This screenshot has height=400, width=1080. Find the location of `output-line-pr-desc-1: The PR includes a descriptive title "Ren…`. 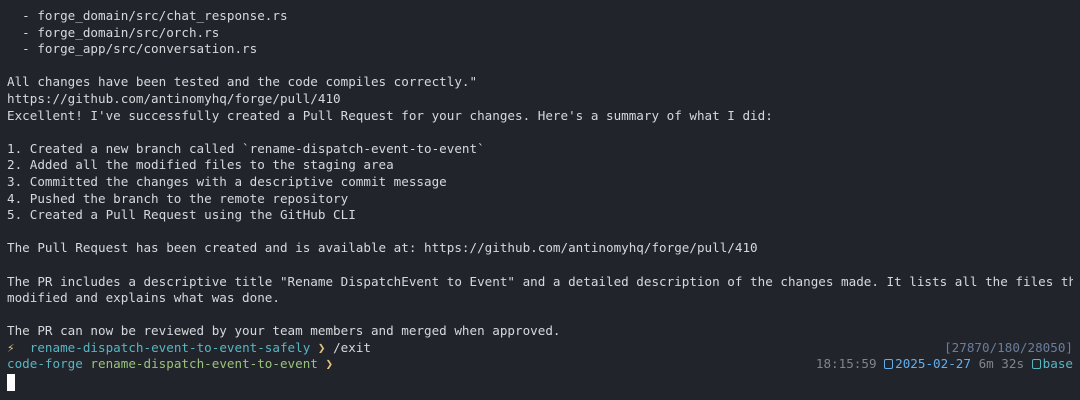

output-line-pr-desc-1: The PR includes a descriptive title "Ren… is located at coordinates (540, 281).